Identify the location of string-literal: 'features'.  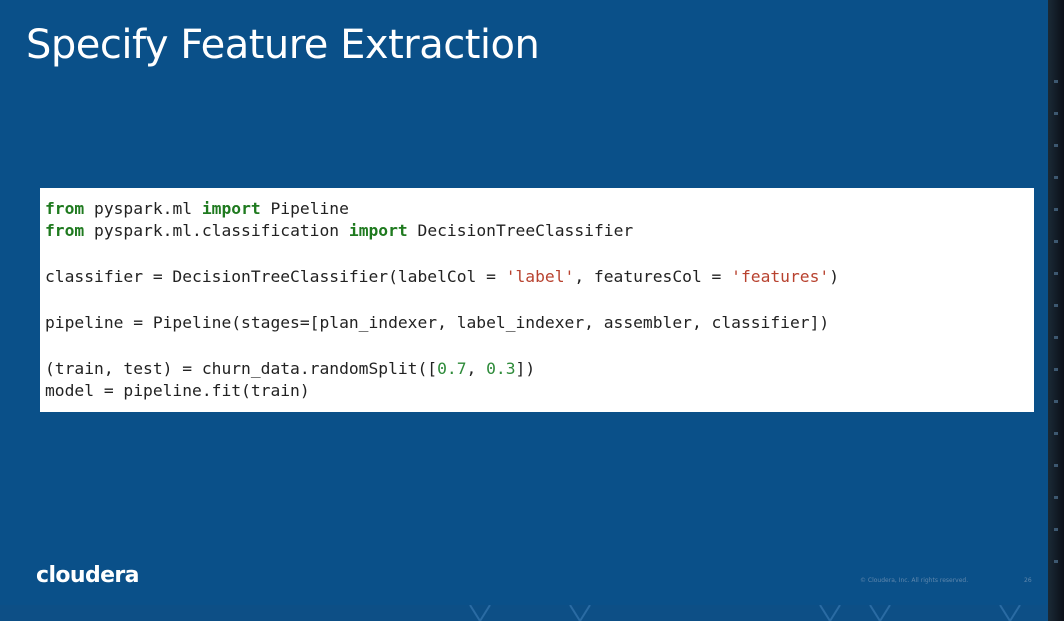
(780, 276).